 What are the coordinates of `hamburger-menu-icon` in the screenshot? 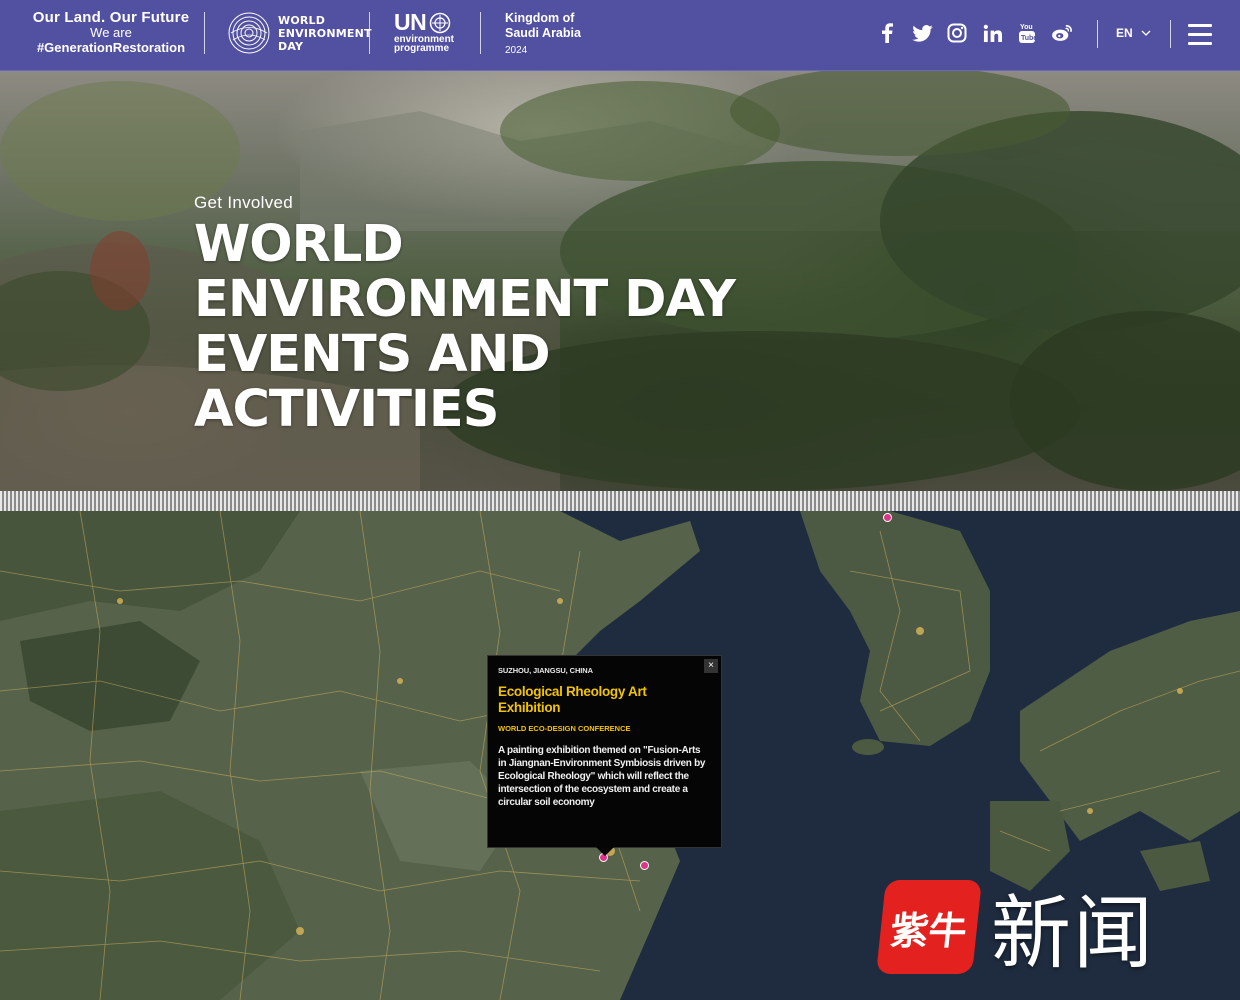 It's located at (1200, 35).